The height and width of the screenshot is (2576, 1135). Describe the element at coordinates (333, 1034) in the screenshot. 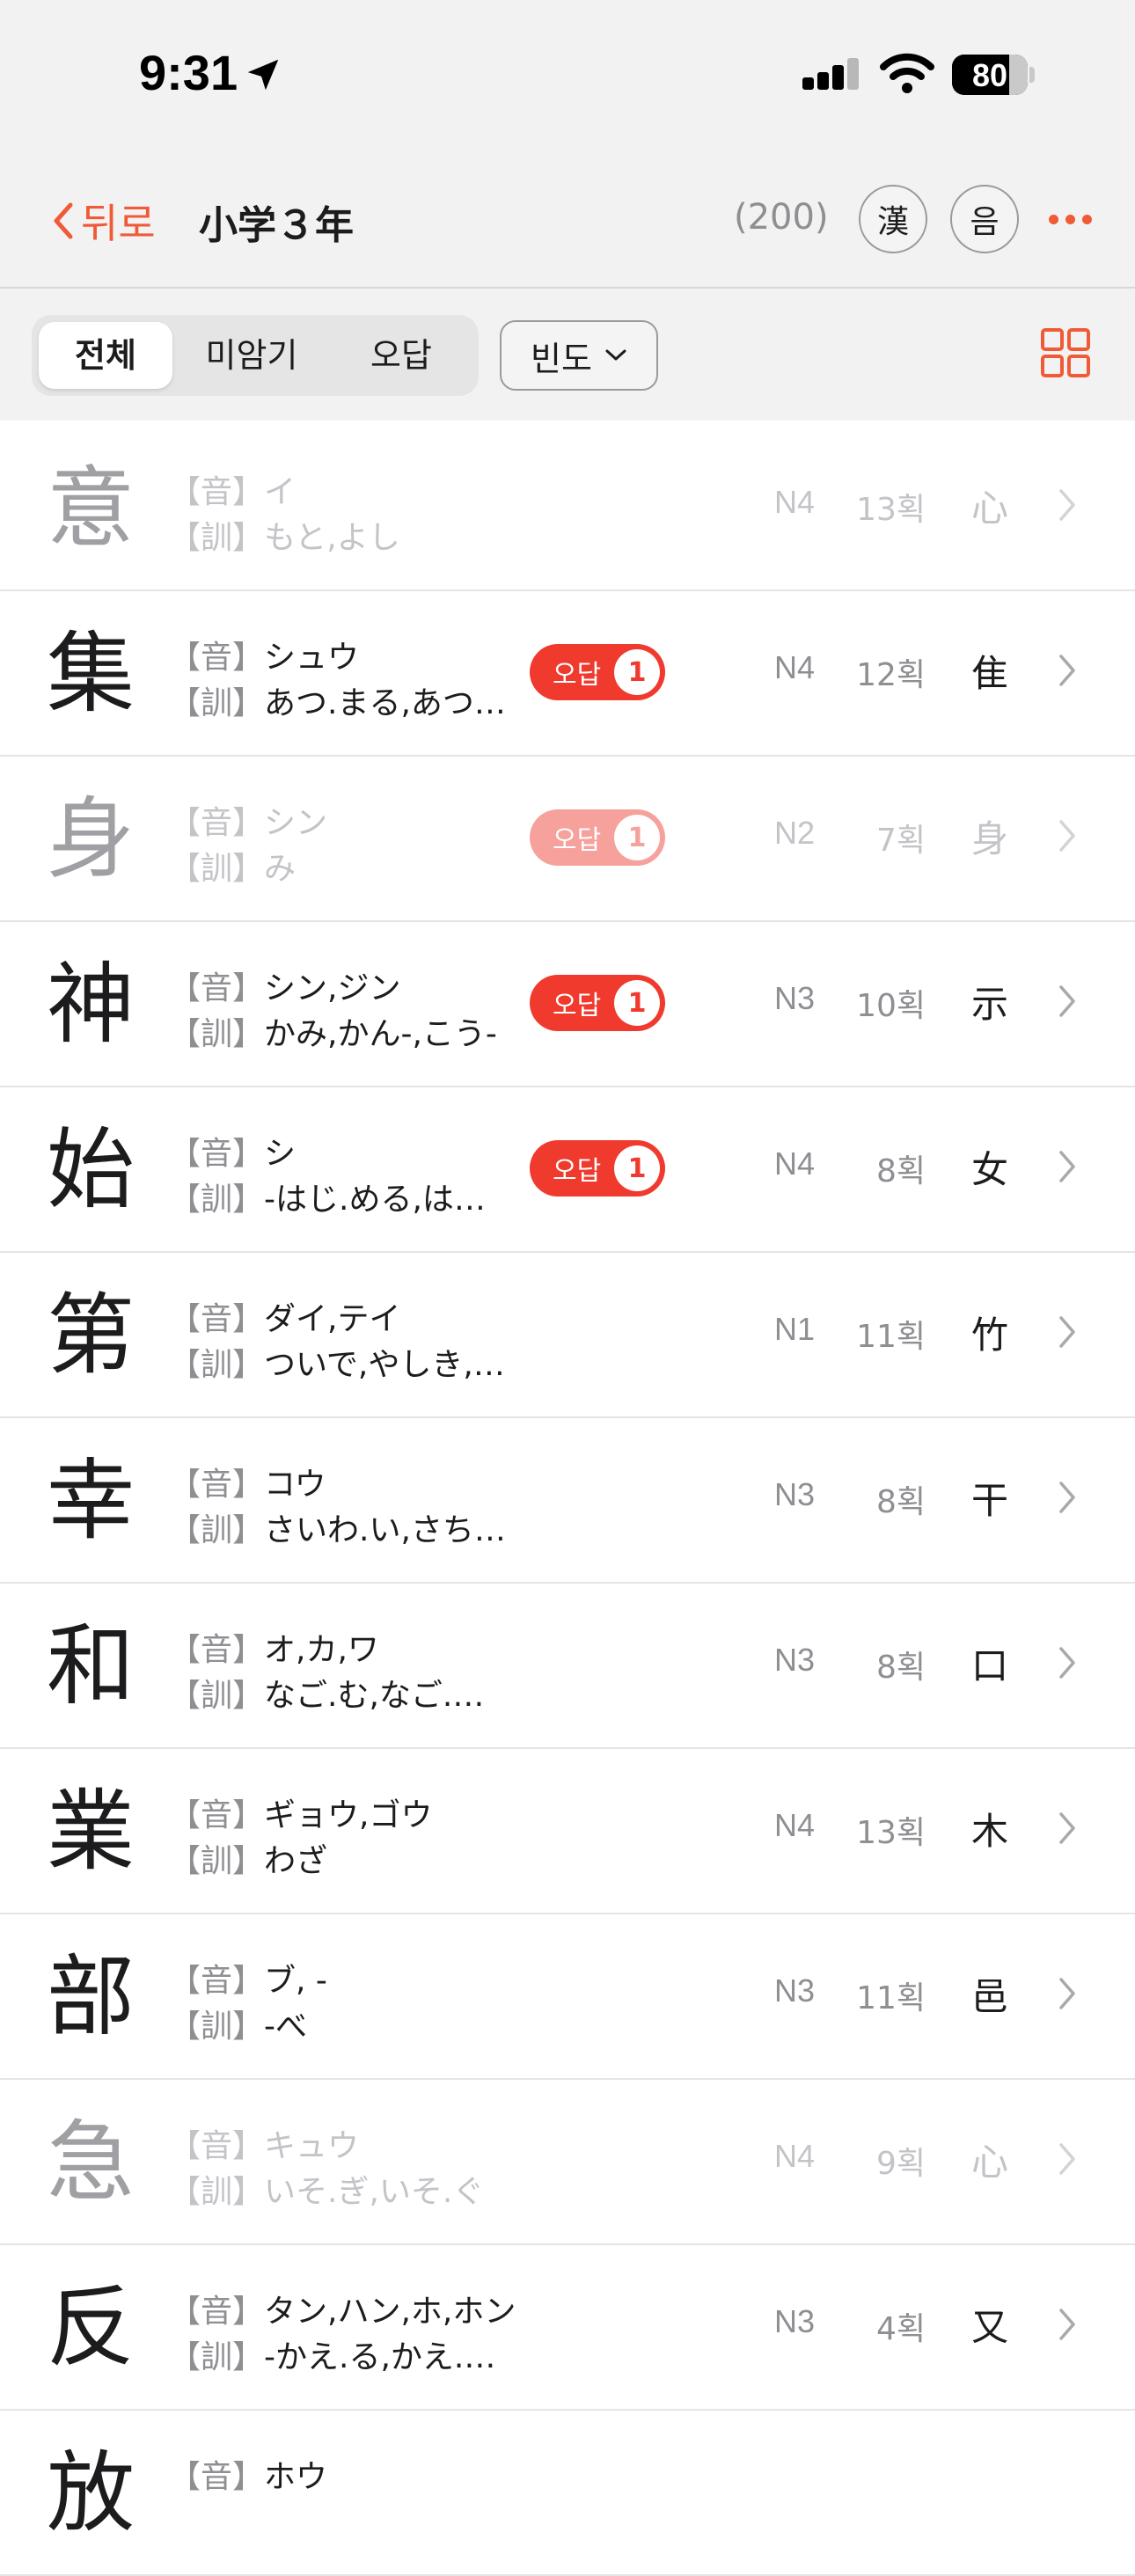

I see `kun-reading: 【訓】かみ,かん-,こう-` at that location.